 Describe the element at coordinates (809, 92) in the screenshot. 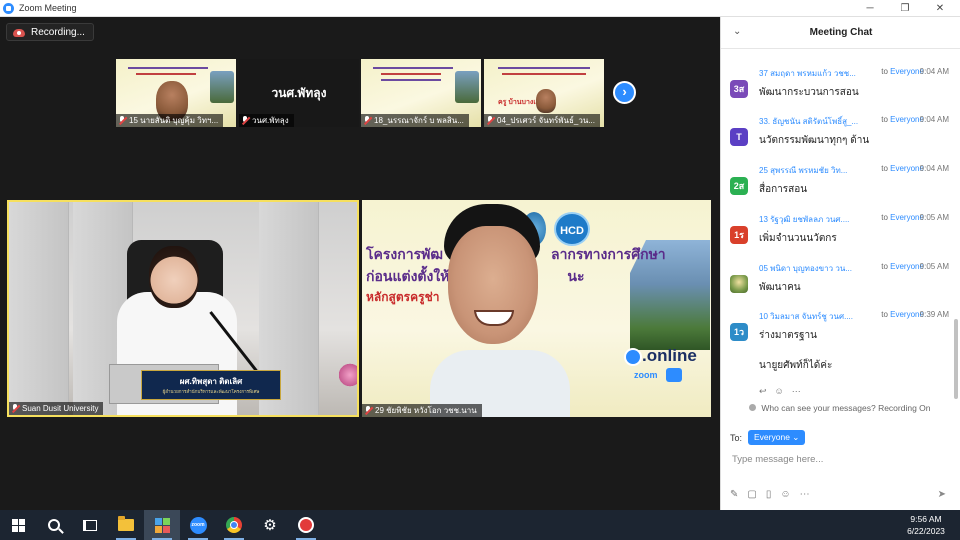

I see `message-text: พัฒนากระบวนการสอน` at that location.